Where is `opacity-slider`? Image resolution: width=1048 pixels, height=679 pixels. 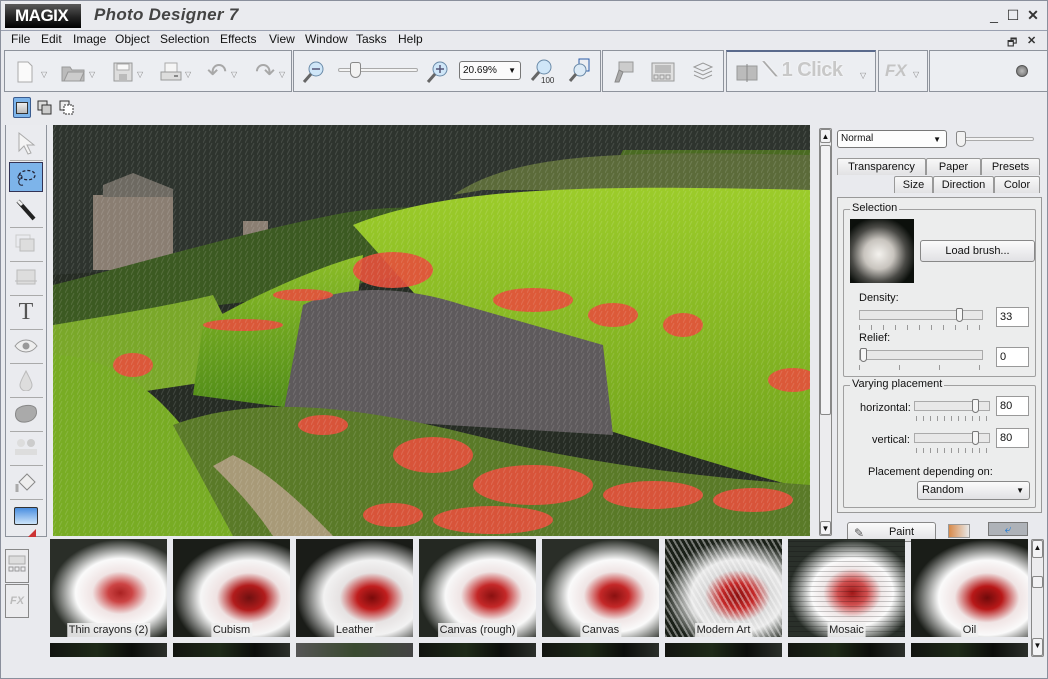 opacity-slider is located at coordinates (995, 139).